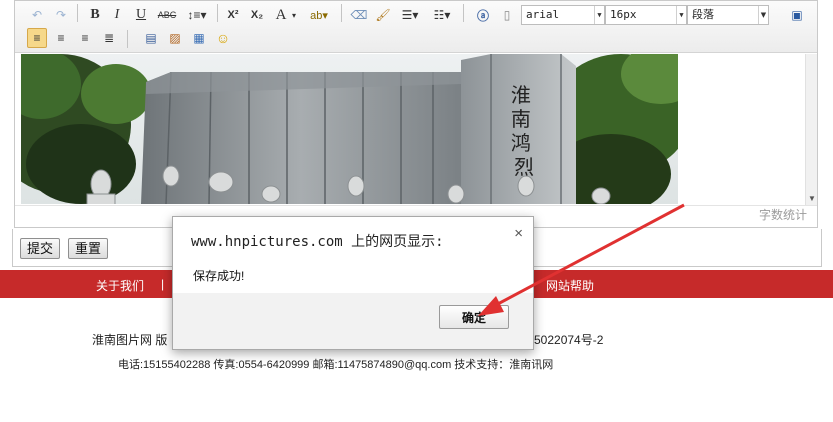 This screenshot has width=833, height=422. What do you see at coordinates (199, 38) in the screenshot?
I see `table-icon: ▦` at bounding box center [199, 38].